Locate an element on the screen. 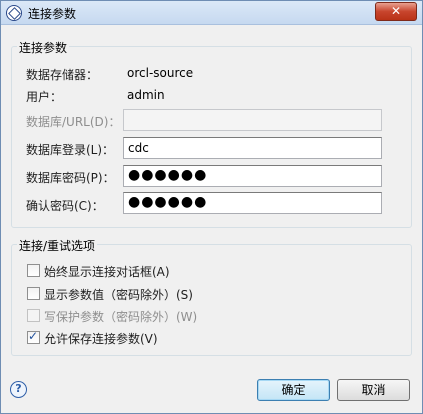 Image resolution: width=423 pixels, height=414 pixels. db-login-field: cdc is located at coordinates (252, 148).